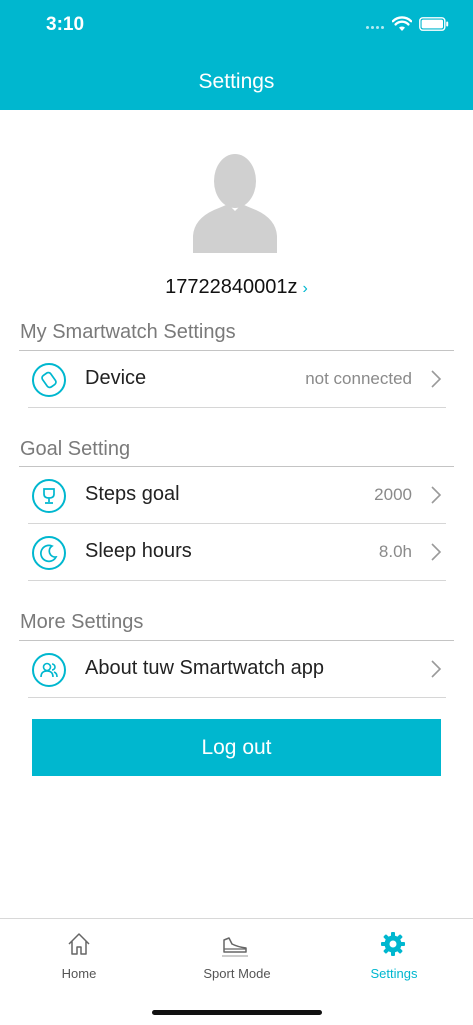 The width and height of the screenshot is (473, 1025). What do you see at coordinates (132, 494) in the screenshot?
I see `steps-goal-label: Steps goal` at bounding box center [132, 494].